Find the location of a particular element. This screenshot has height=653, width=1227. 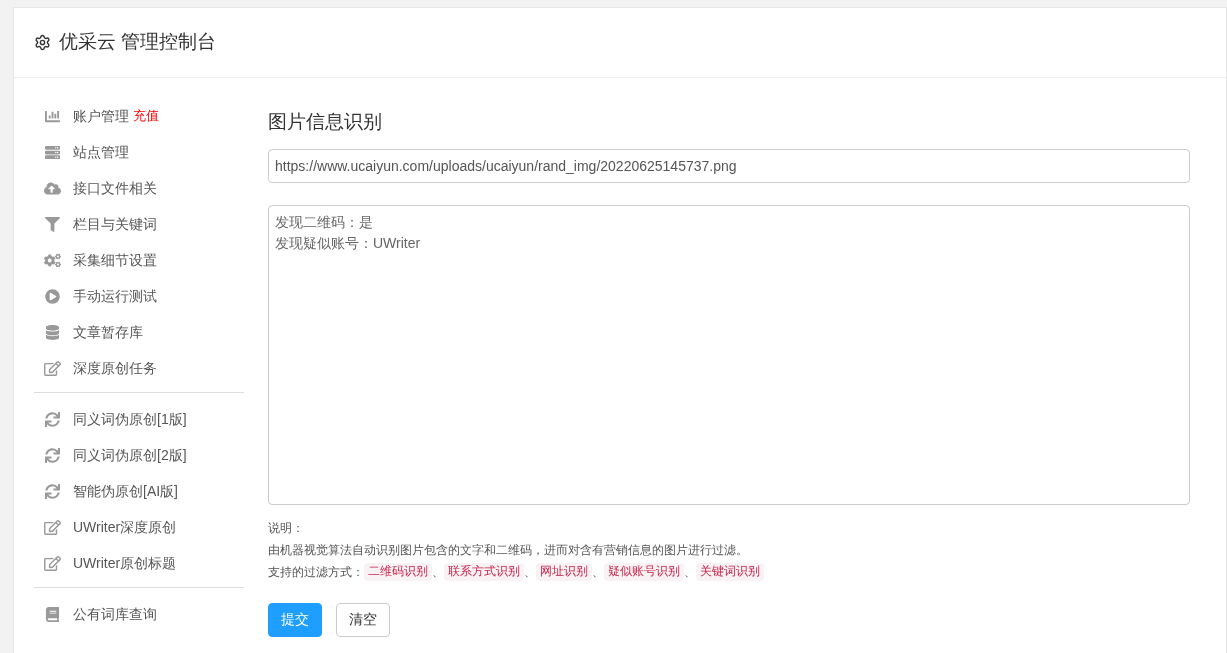

sidebar-item: 手动运行测试 is located at coordinates (139, 296).